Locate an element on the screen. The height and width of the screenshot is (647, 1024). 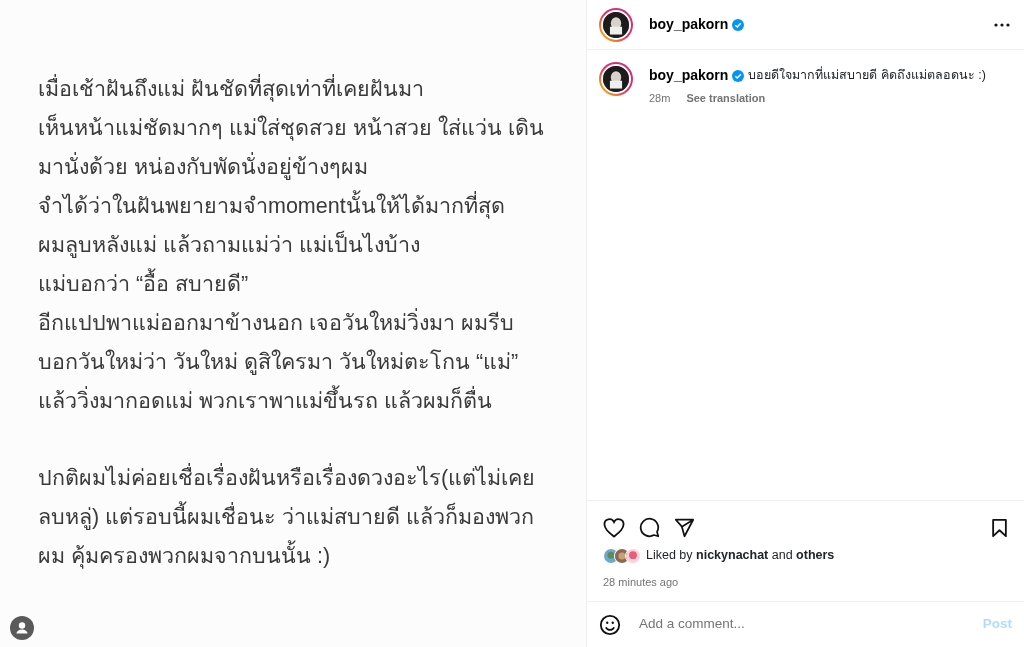
send-icon is located at coordinates (684, 527).